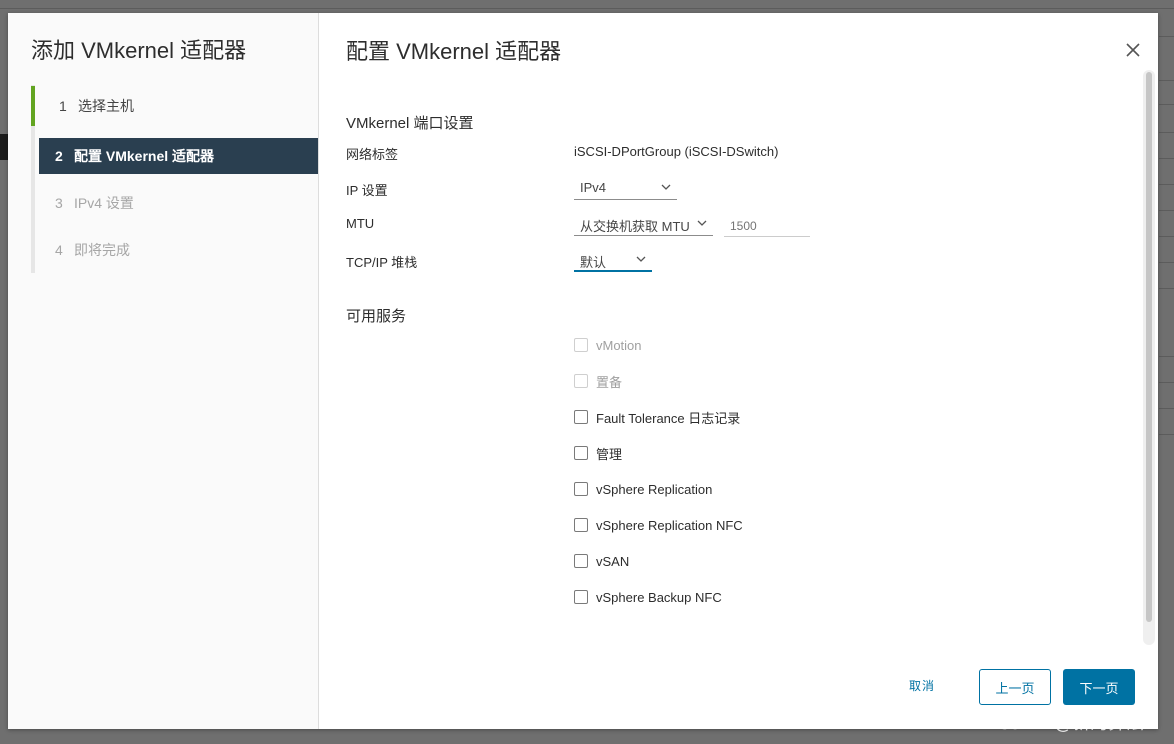 This screenshot has width=1174, height=744. Describe the element at coordinates (59, 203) in the screenshot. I see `step-number: 3` at that location.